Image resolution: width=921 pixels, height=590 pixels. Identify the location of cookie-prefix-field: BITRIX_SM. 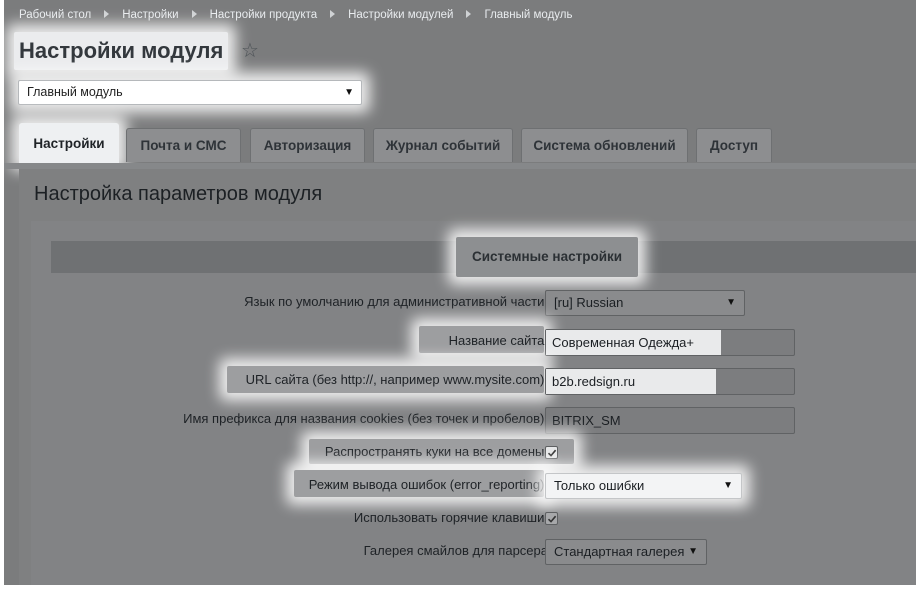
(670, 420).